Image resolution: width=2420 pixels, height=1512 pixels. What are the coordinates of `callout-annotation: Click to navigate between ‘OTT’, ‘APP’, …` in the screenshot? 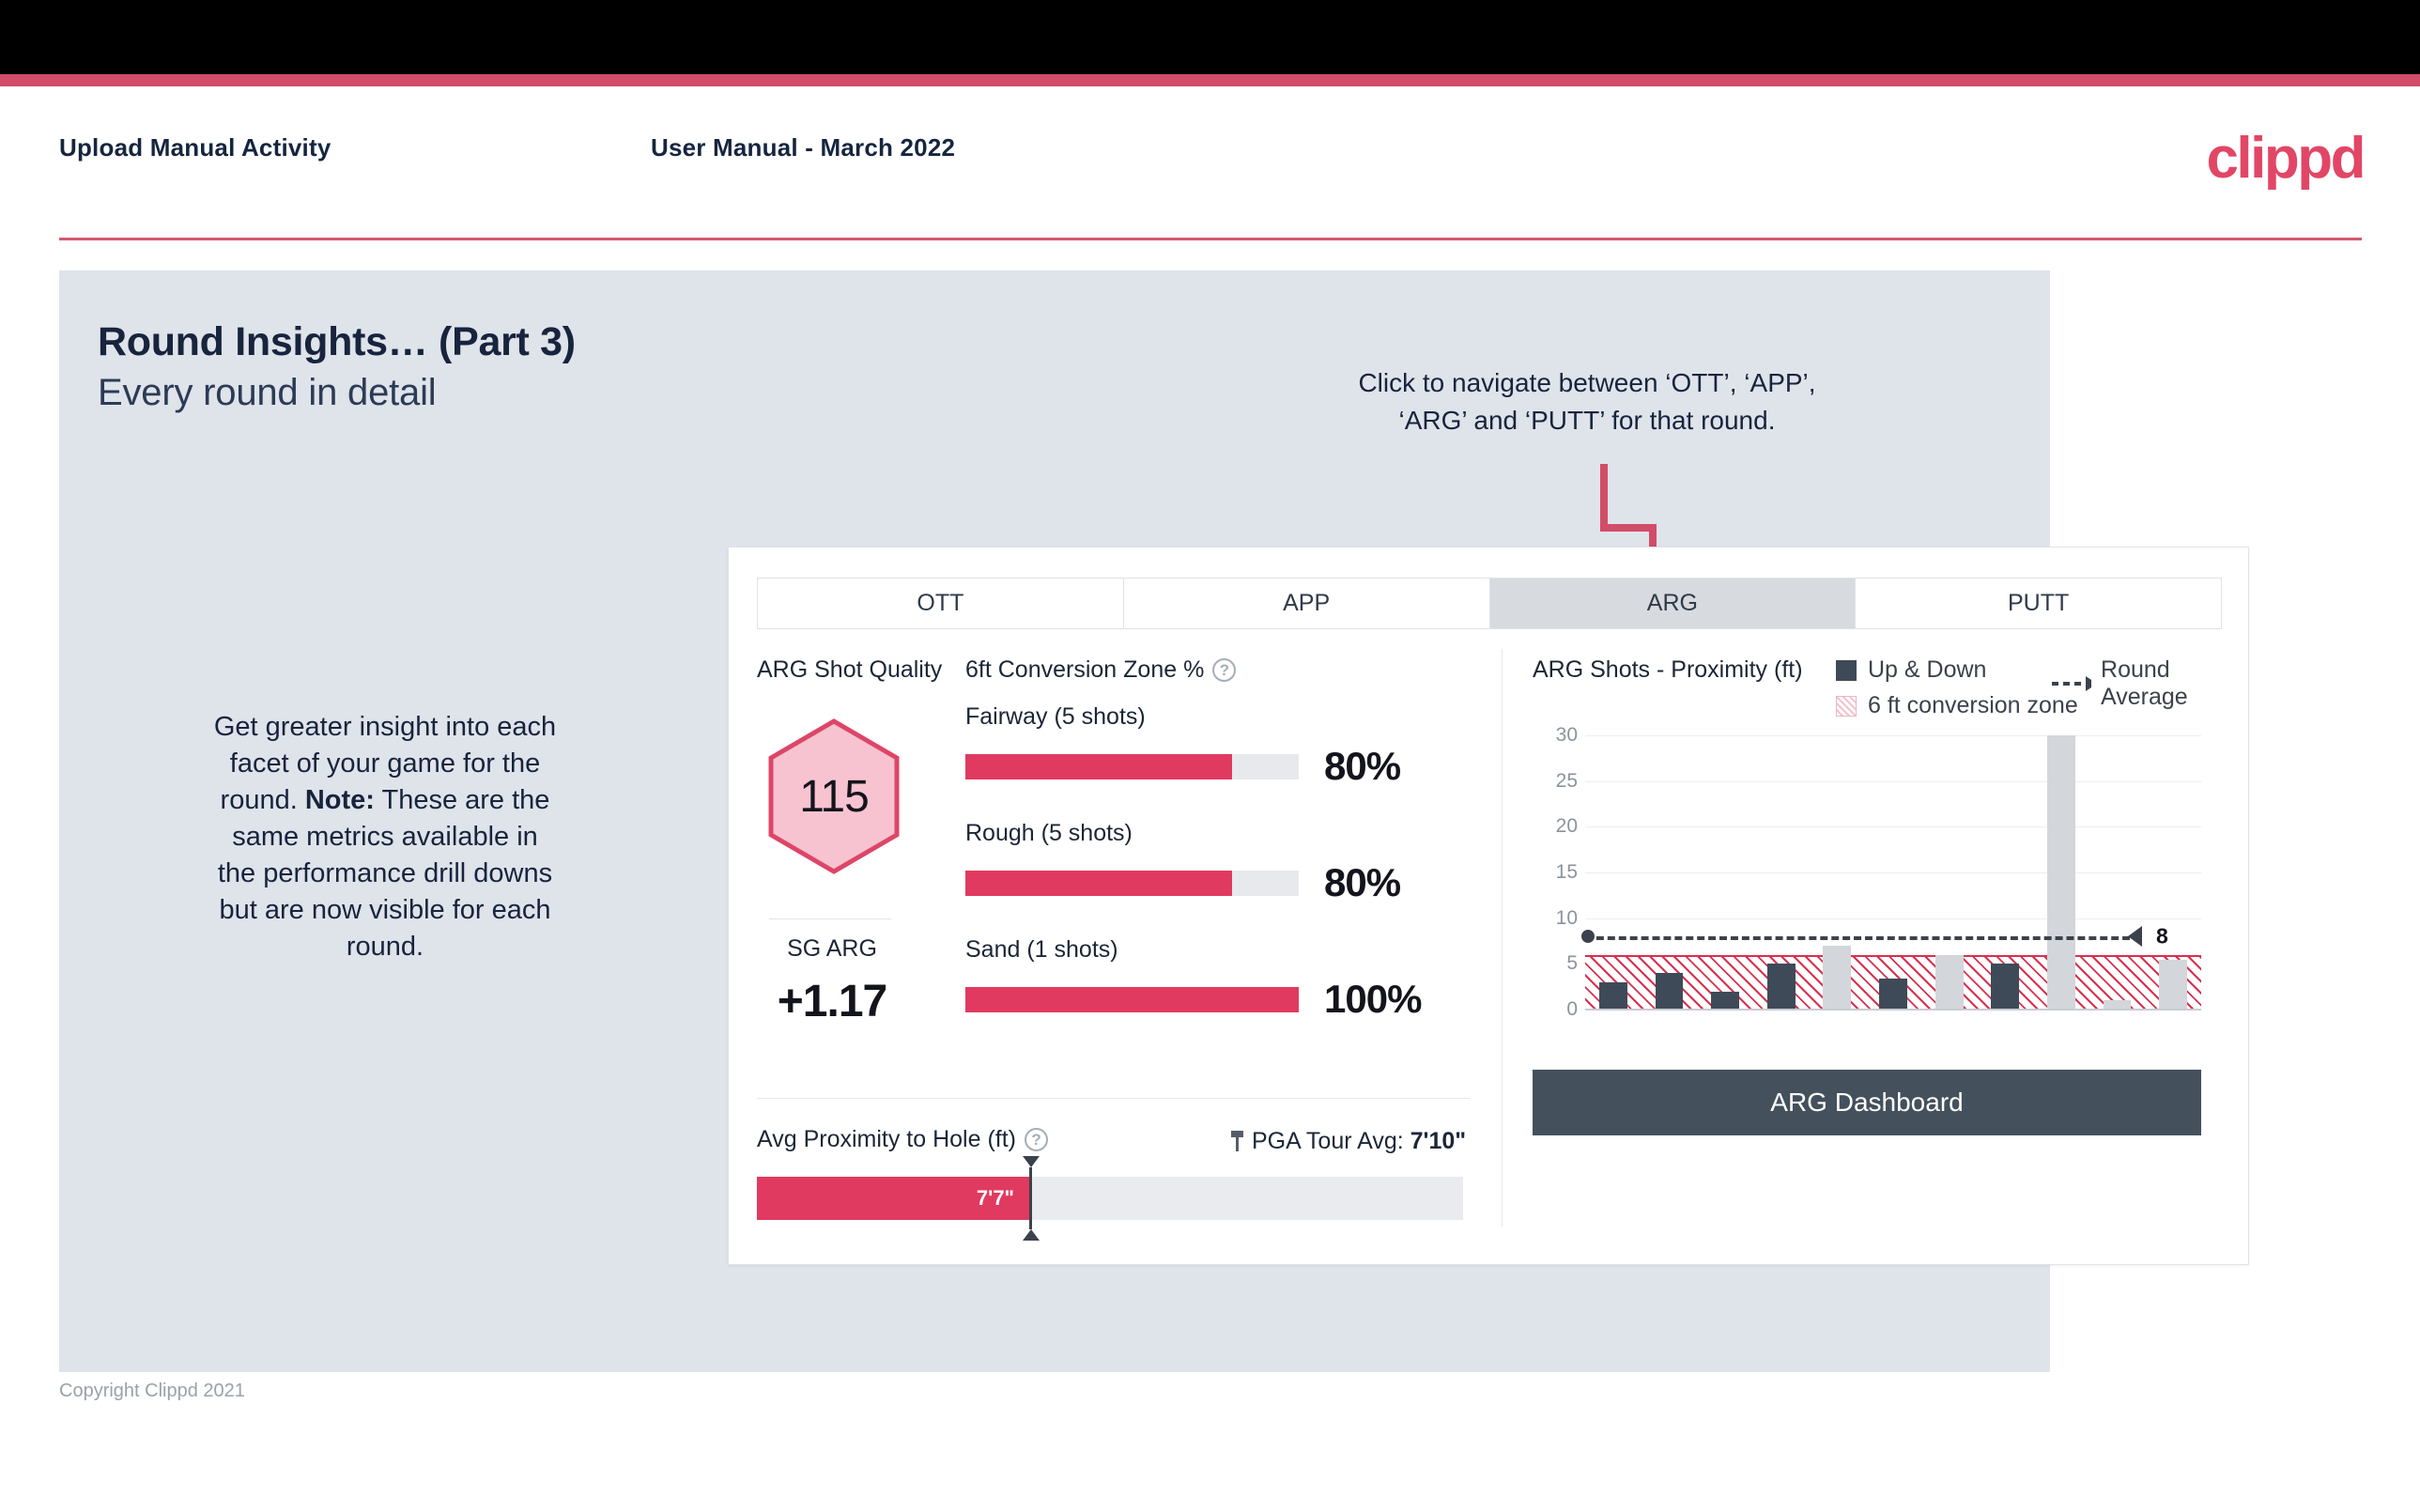 It's located at (1587, 402).